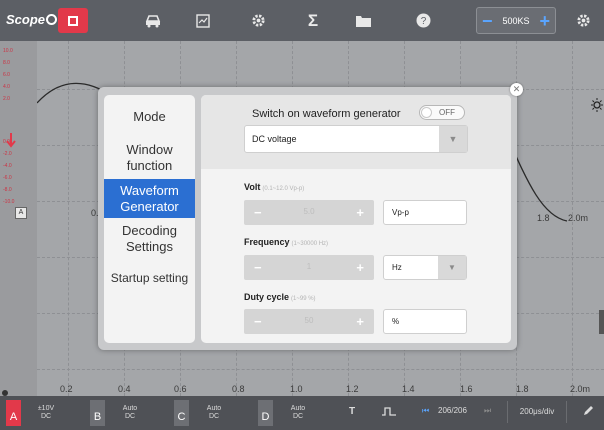 The width and height of the screenshot is (604, 430). Describe the element at coordinates (7, 154) in the screenshot. I see `y-tick: -2.0` at that location.